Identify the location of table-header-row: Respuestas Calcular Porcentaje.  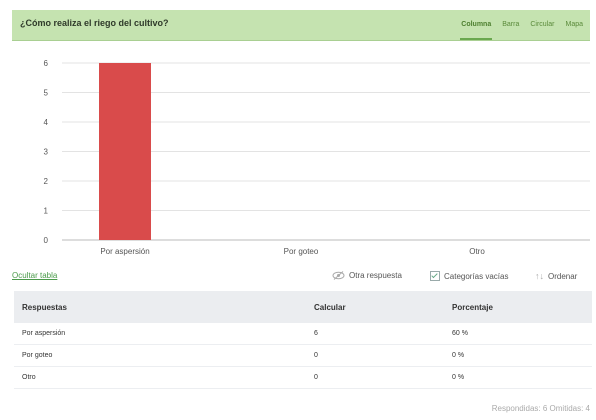
(303, 307).